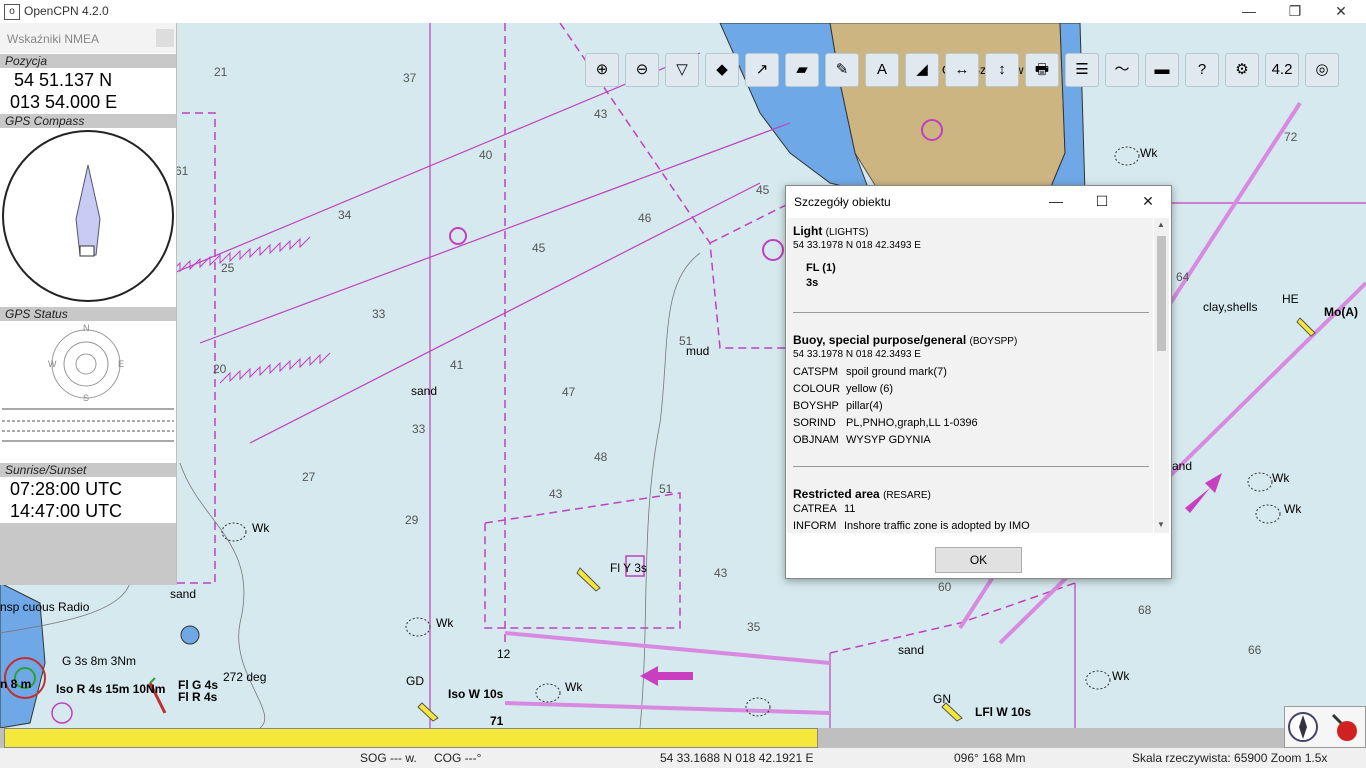  I want to click on polygon-icon: ◢, so click(922, 70).